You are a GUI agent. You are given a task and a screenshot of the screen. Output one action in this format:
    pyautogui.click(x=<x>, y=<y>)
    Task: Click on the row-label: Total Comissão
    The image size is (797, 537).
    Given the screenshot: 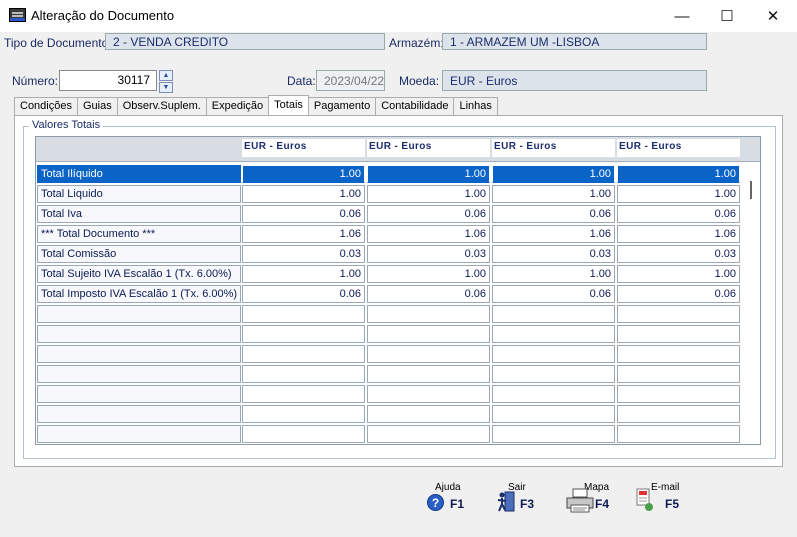 What is the action you would take?
    pyautogui.click(x=139, y=254)
    